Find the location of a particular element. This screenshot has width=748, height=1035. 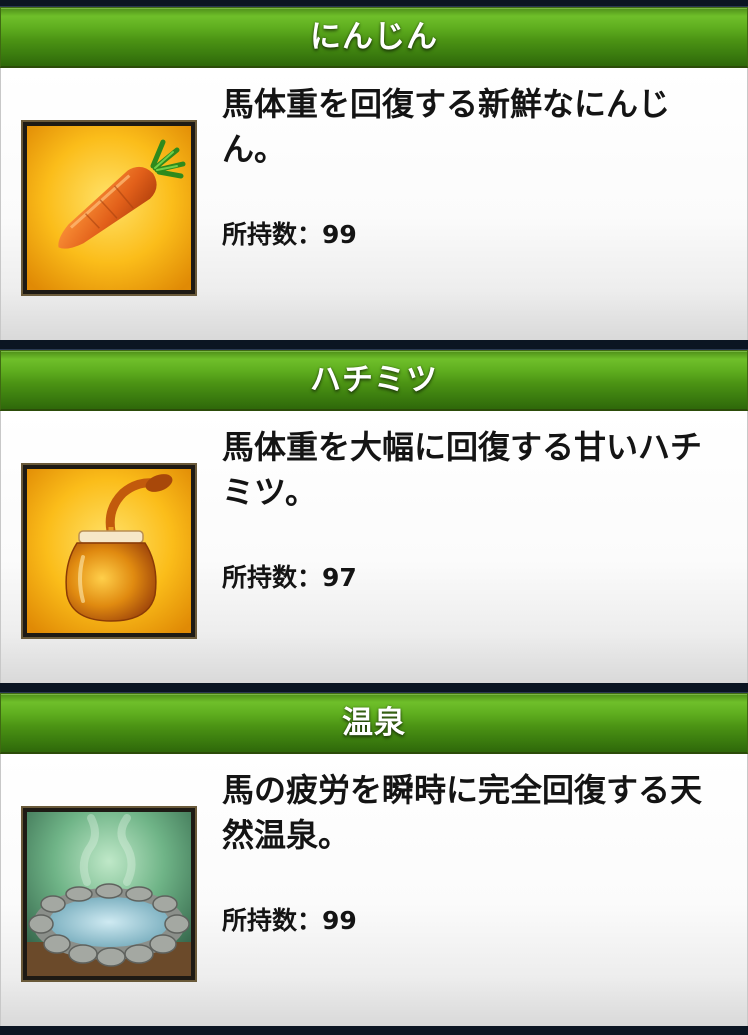

count-value: 97 is located at coordinates (339, 577).